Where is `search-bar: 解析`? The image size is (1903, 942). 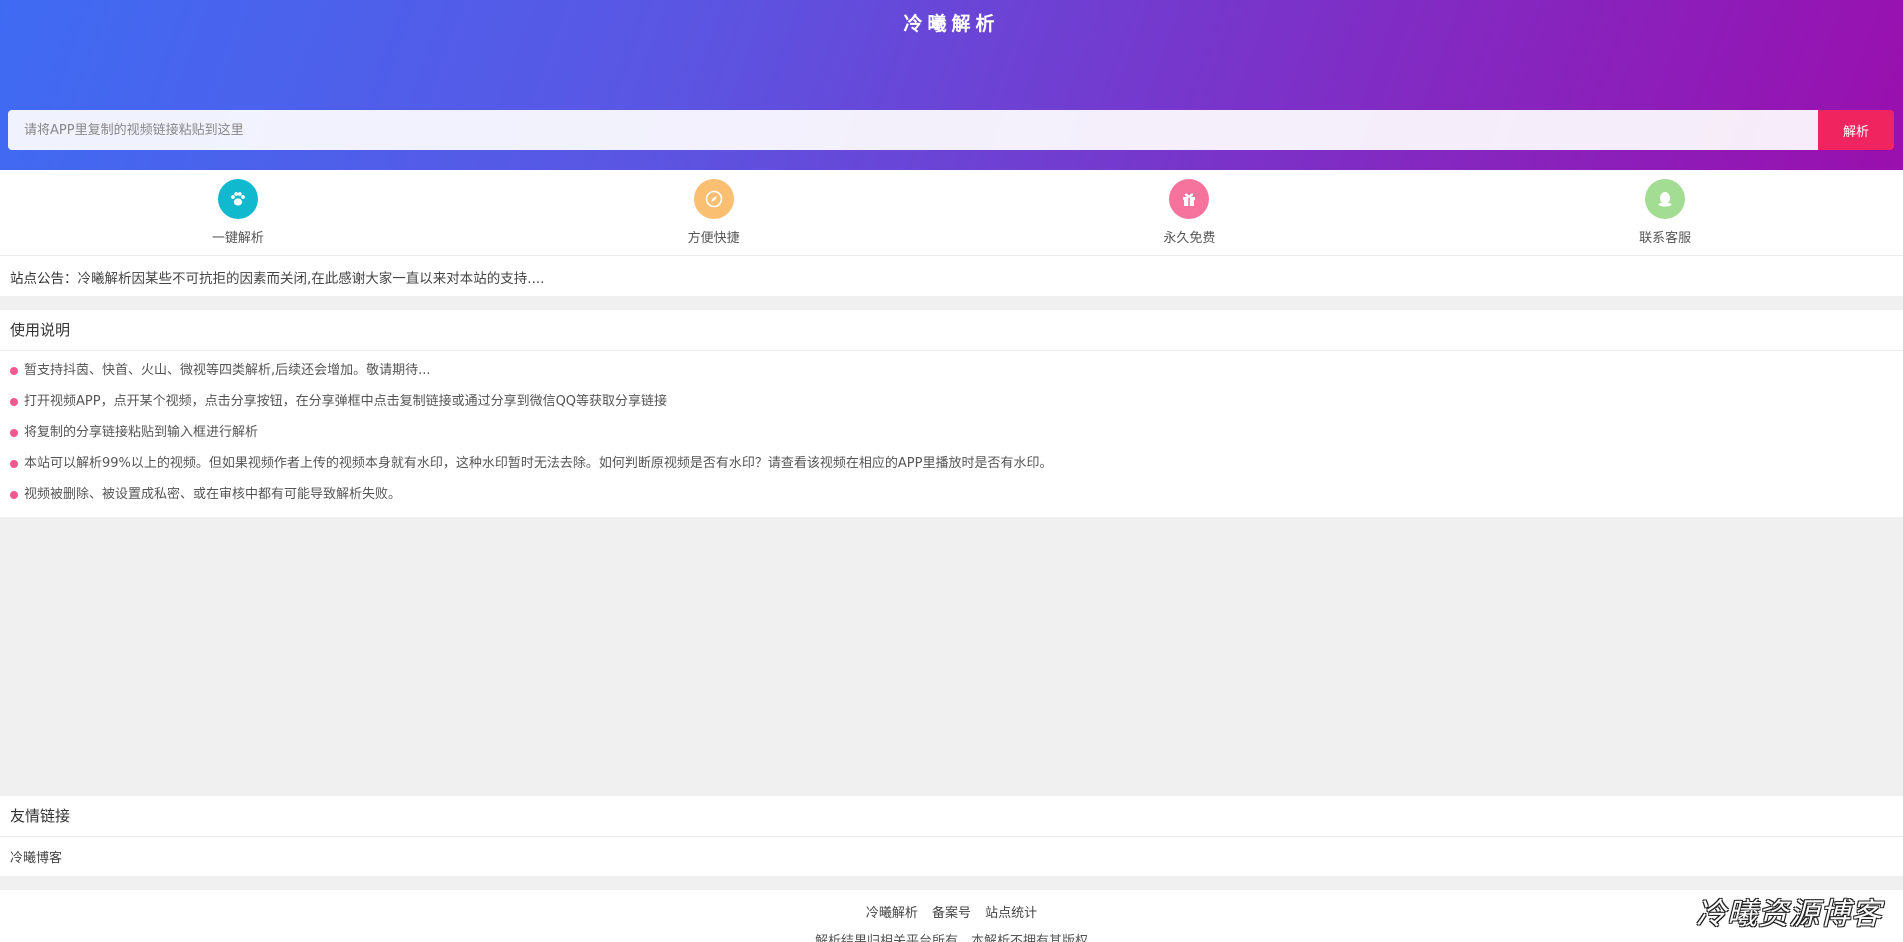 search-bar: 解析 is located at coordinates (951, 130).